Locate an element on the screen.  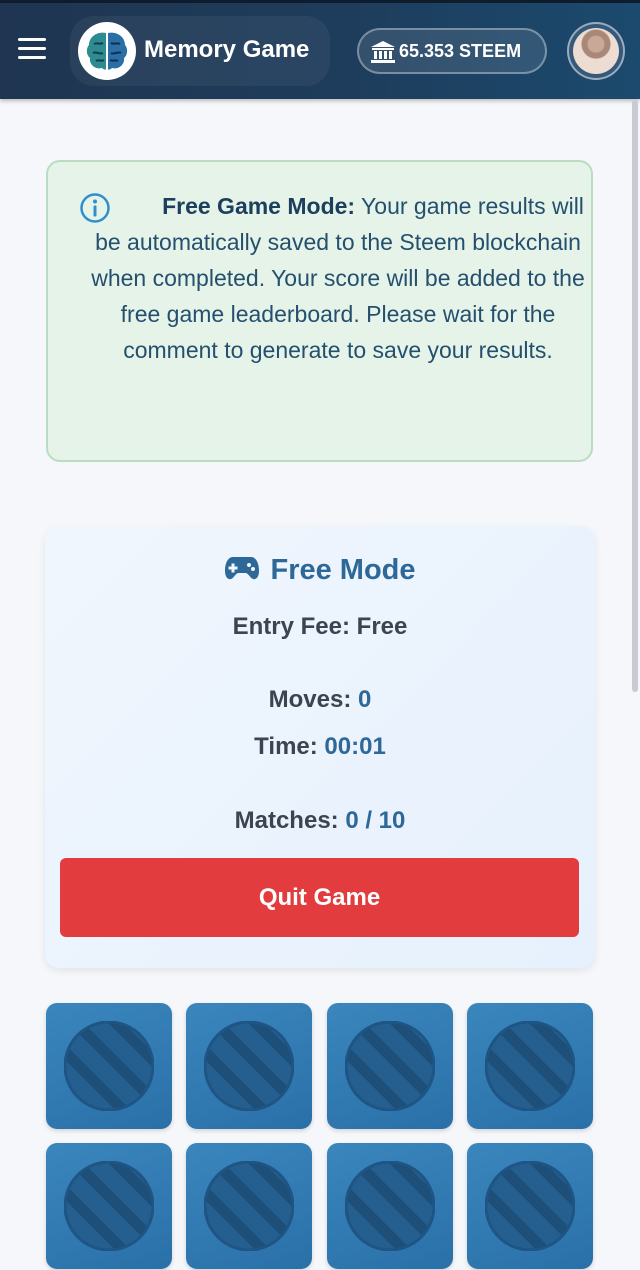
balance-amount: 65.353 STEEM is located at coordinates (460, 51).